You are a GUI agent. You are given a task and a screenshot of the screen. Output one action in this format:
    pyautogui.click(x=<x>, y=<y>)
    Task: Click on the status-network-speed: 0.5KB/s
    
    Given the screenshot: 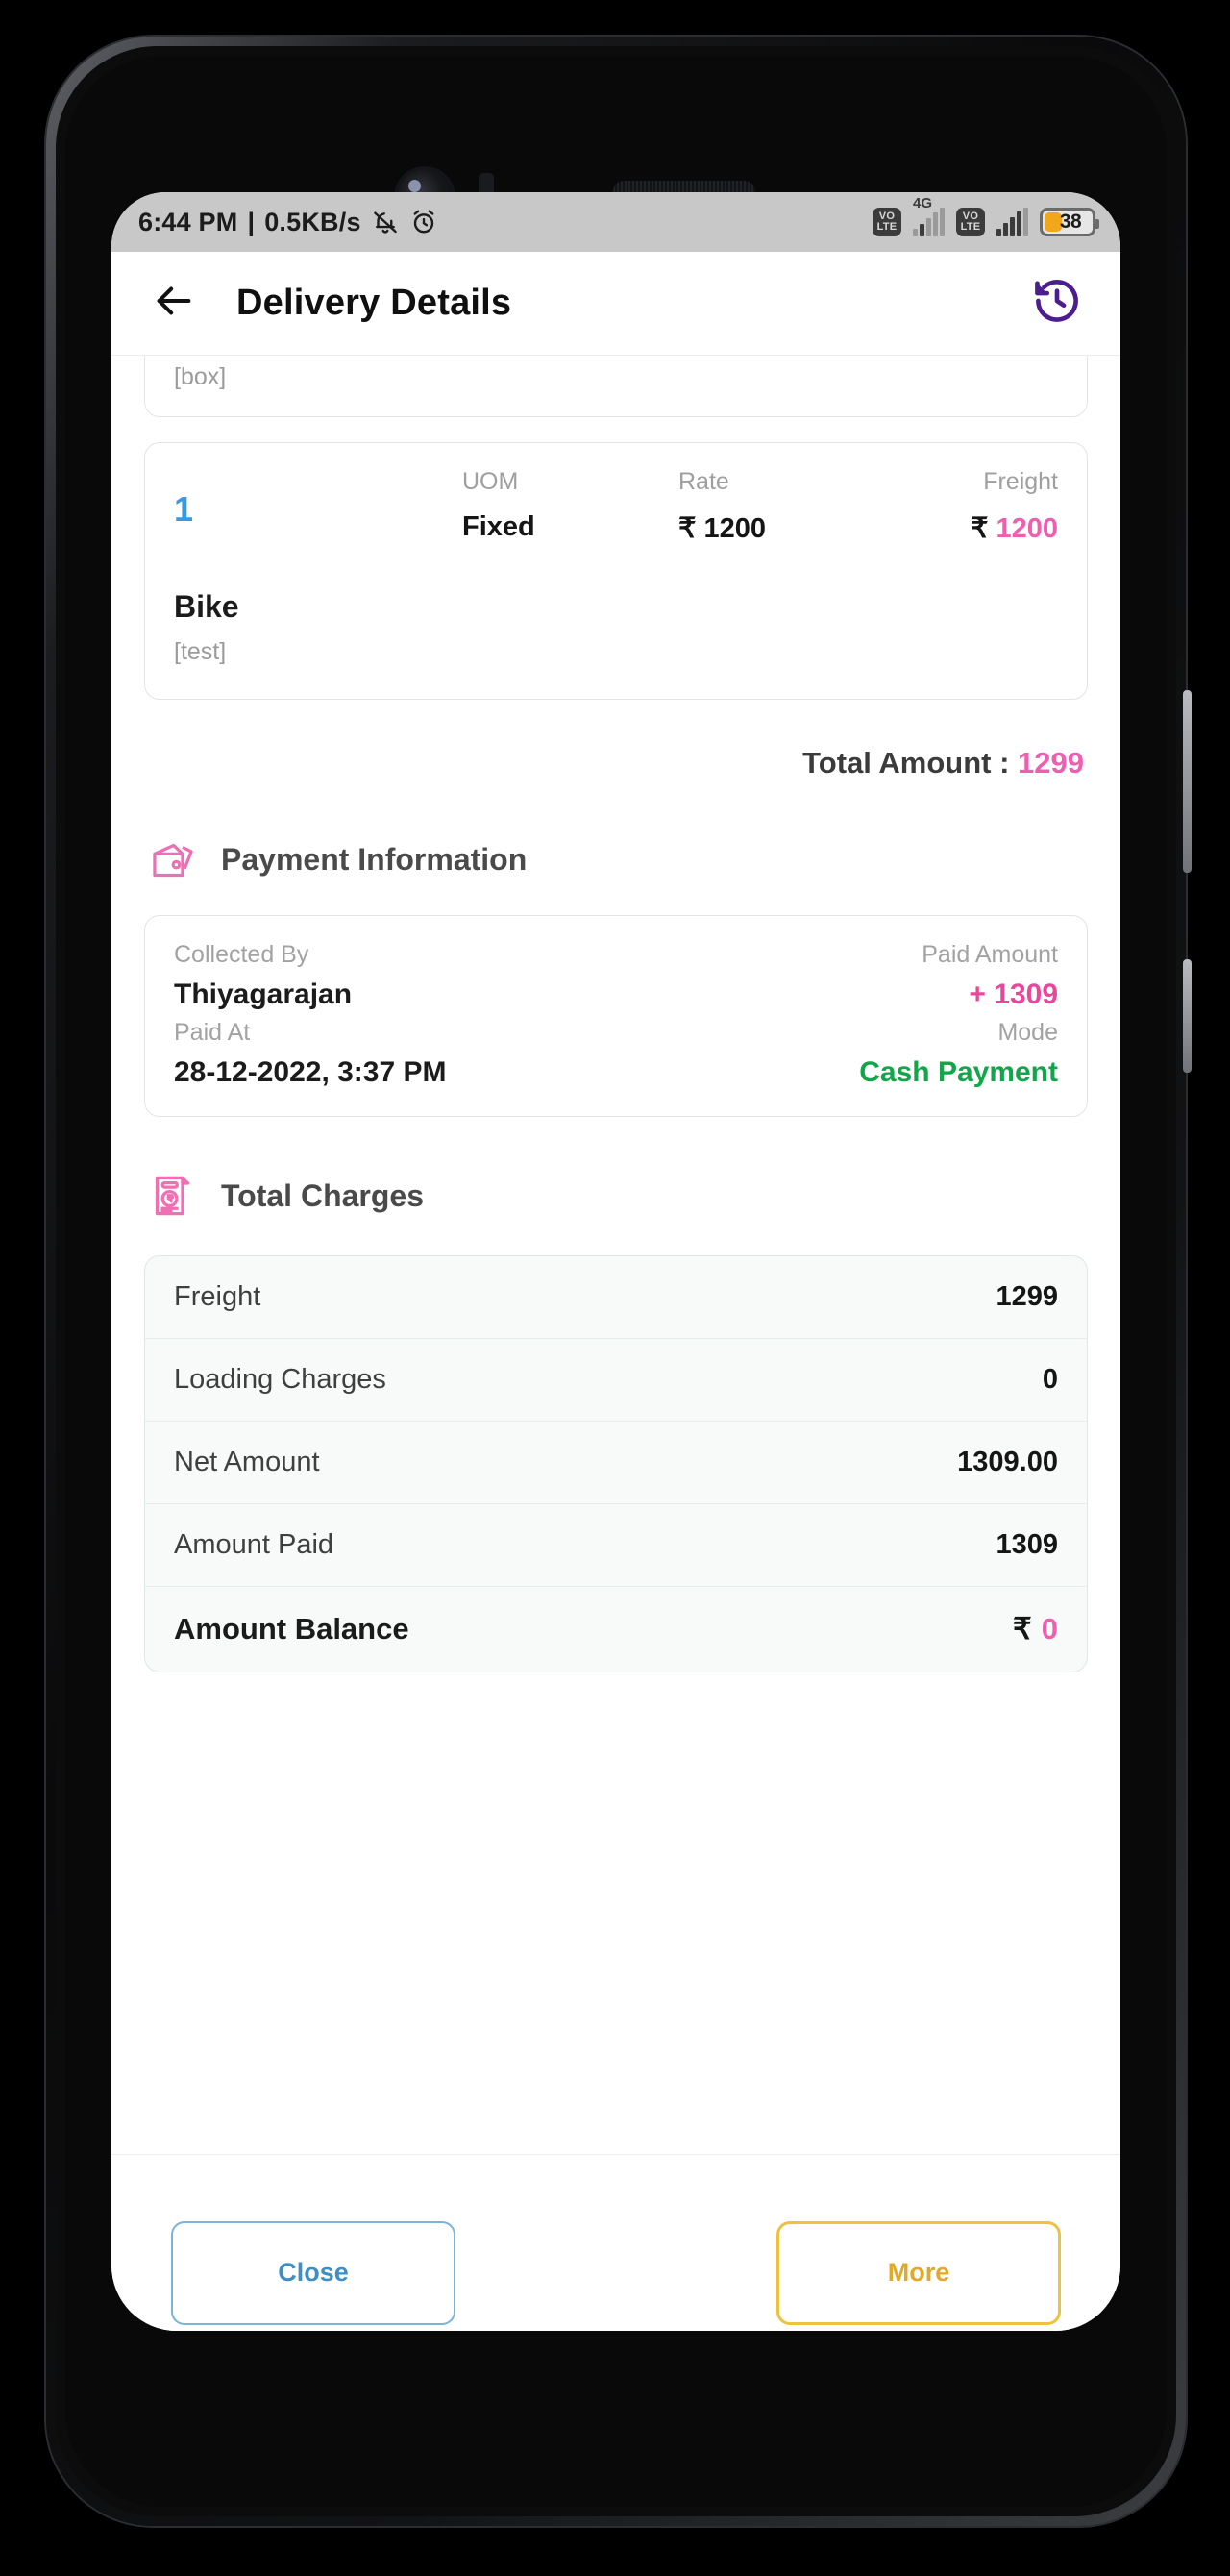 What is the action you would take?
    pyautogui.click(x=313, y=222)
    